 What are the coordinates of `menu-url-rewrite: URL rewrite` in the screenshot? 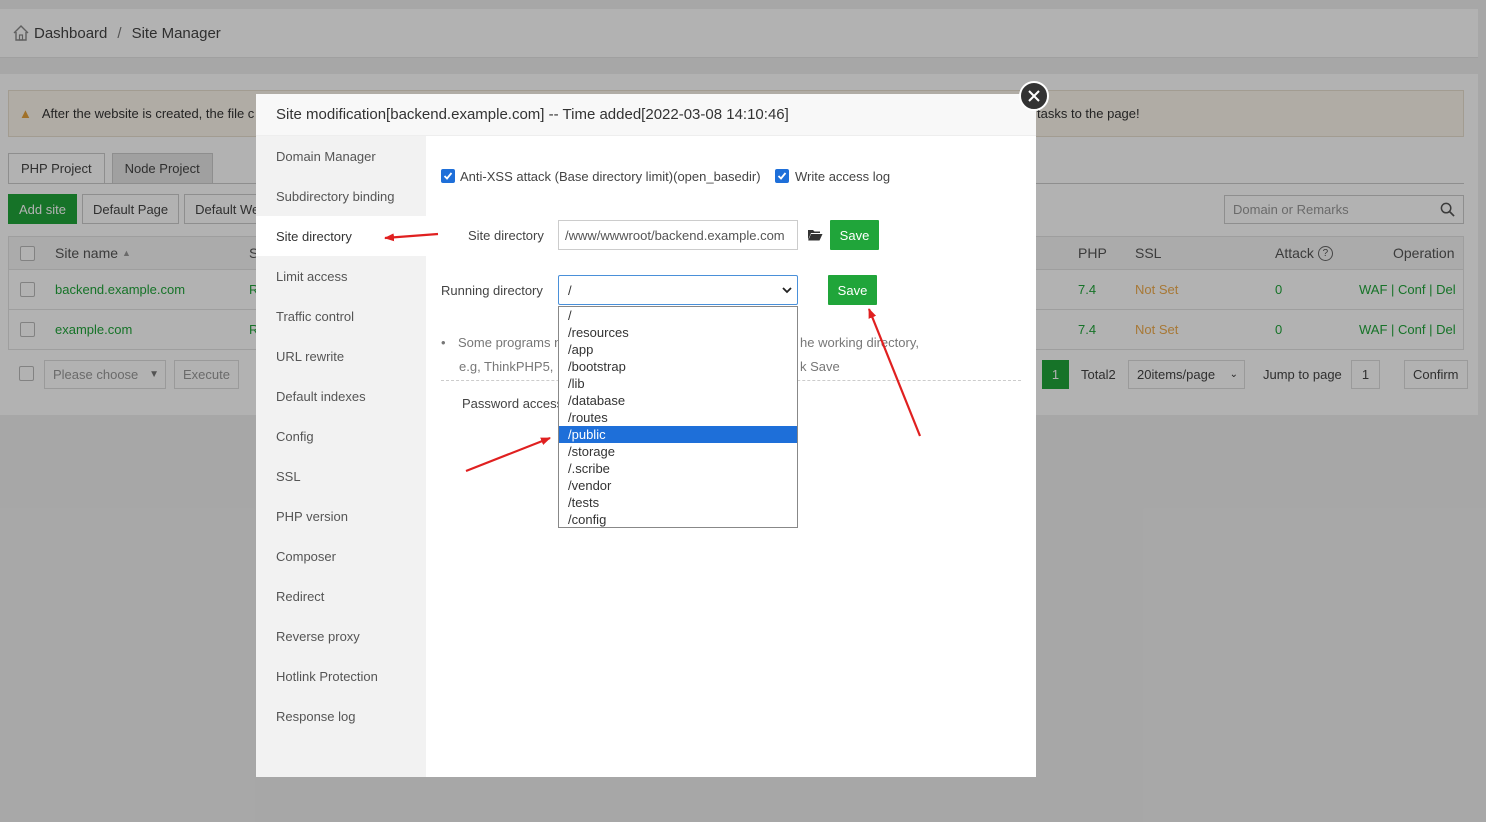 It's located at (341, 356).